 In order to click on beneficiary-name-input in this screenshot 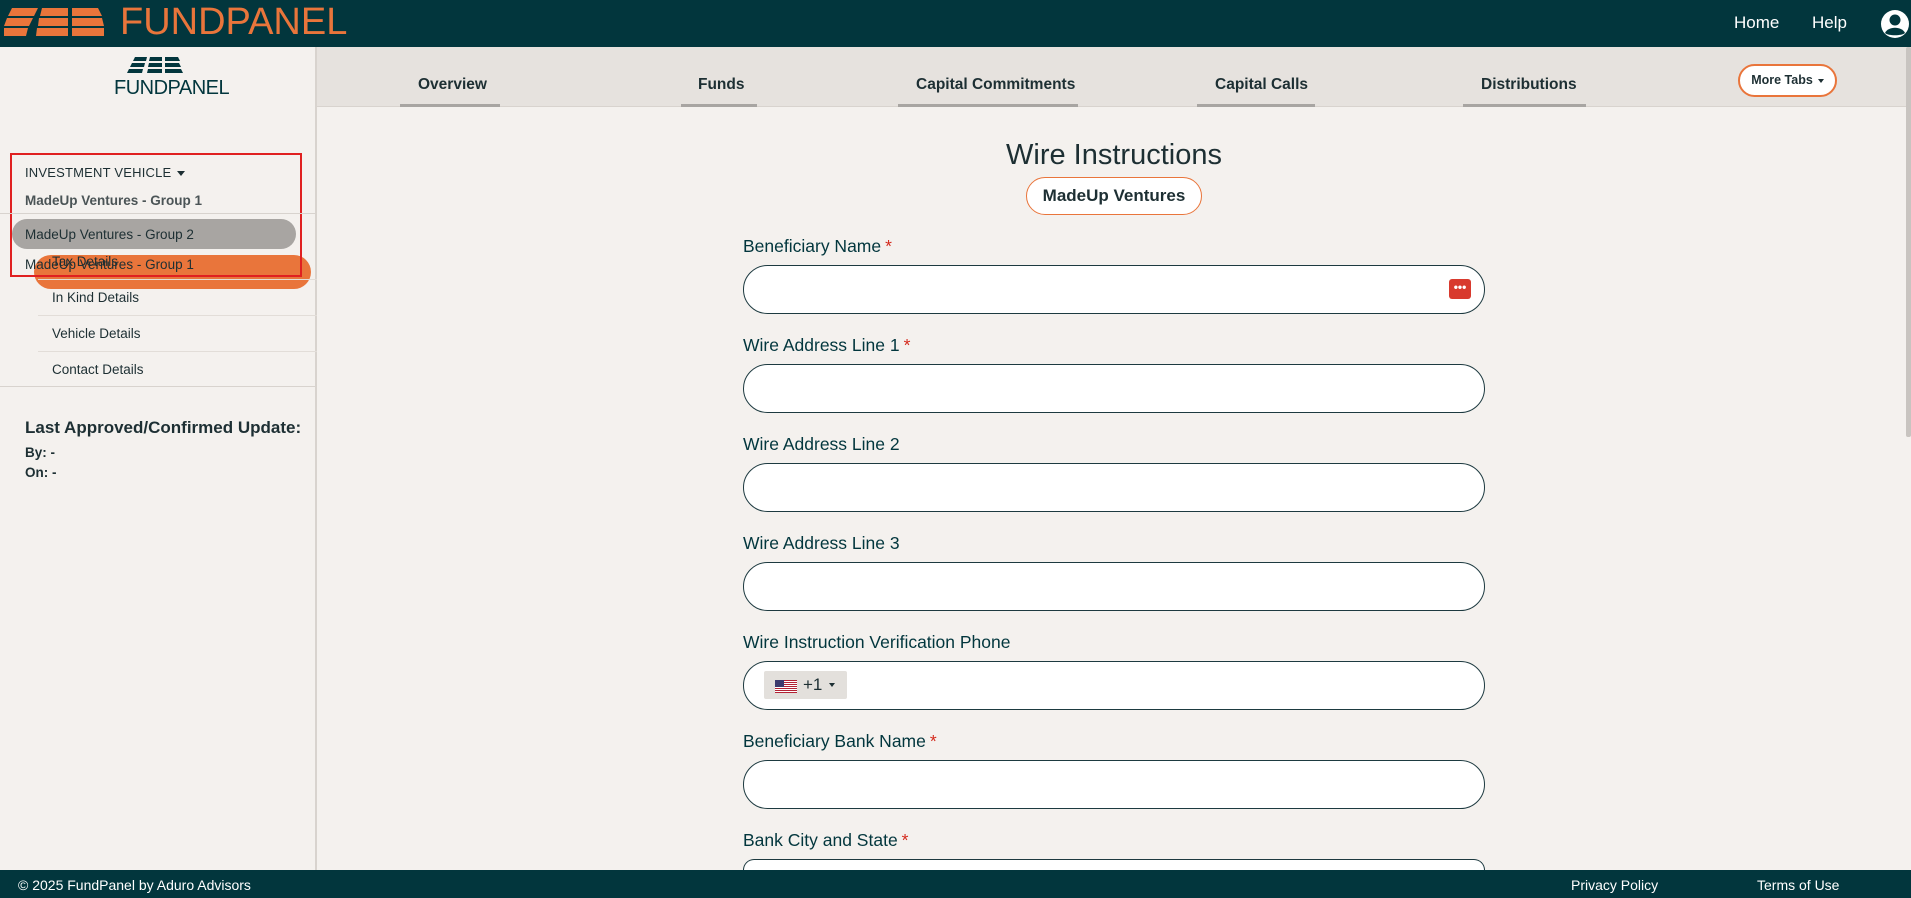, I will do `click(1114, 289)`.